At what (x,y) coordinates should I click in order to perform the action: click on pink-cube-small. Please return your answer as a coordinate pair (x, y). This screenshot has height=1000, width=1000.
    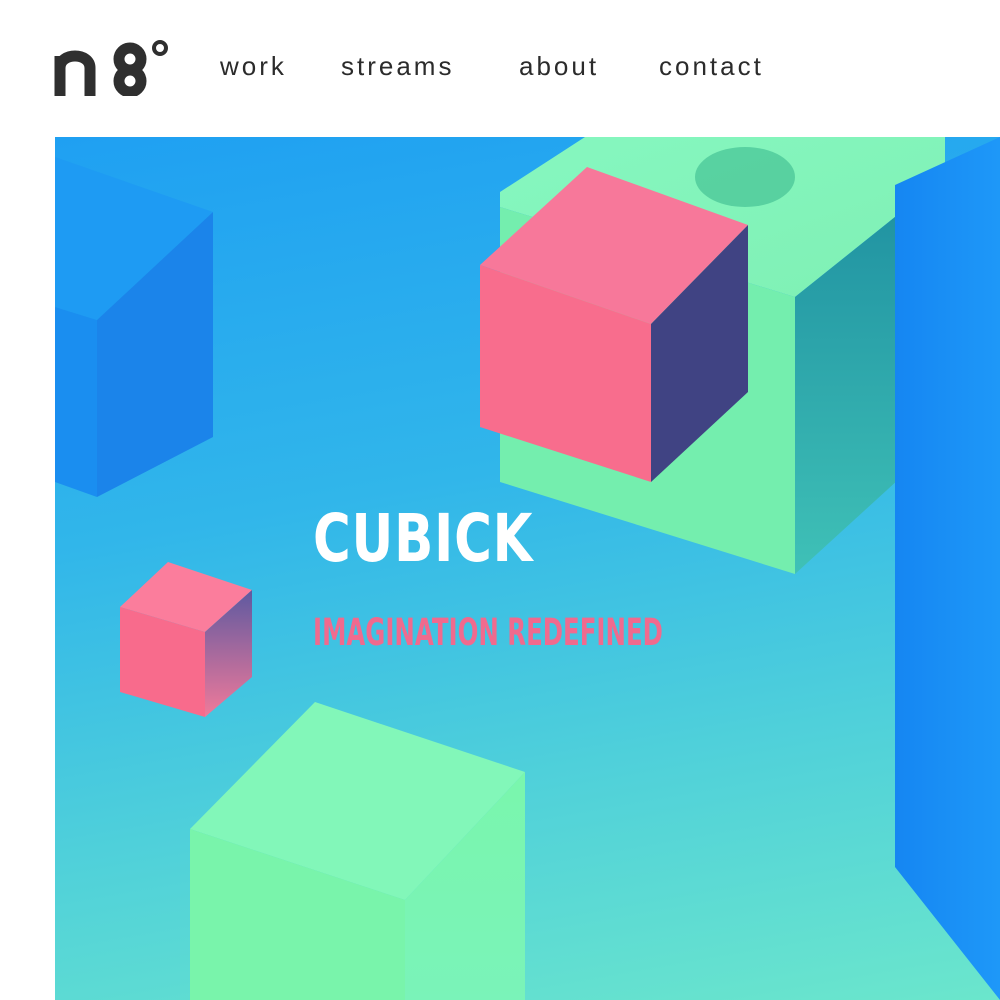
    Looking at the image, I should click on (186, 639).